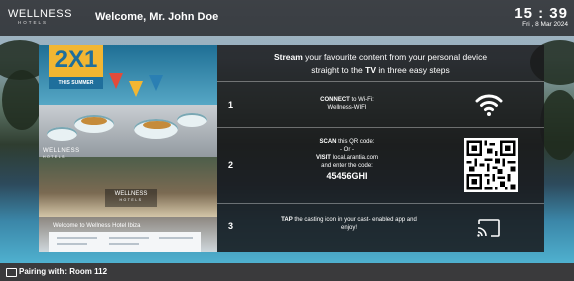 This screenshot has height=281, width=574. Describe the element at coordinates (63, 271) in the screenshot. I see `pairing-status: Pairing with: Room 112` at that location.